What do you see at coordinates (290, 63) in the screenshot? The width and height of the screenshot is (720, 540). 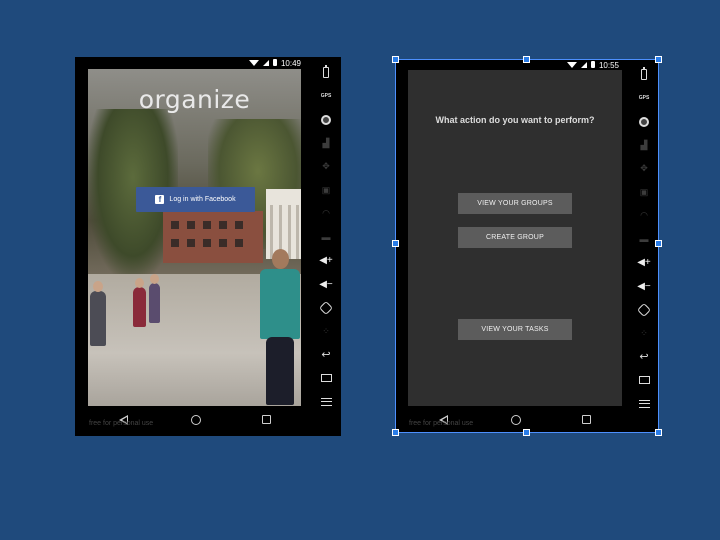 I see `status-time: 10:49` at bounding box center [290, 63].